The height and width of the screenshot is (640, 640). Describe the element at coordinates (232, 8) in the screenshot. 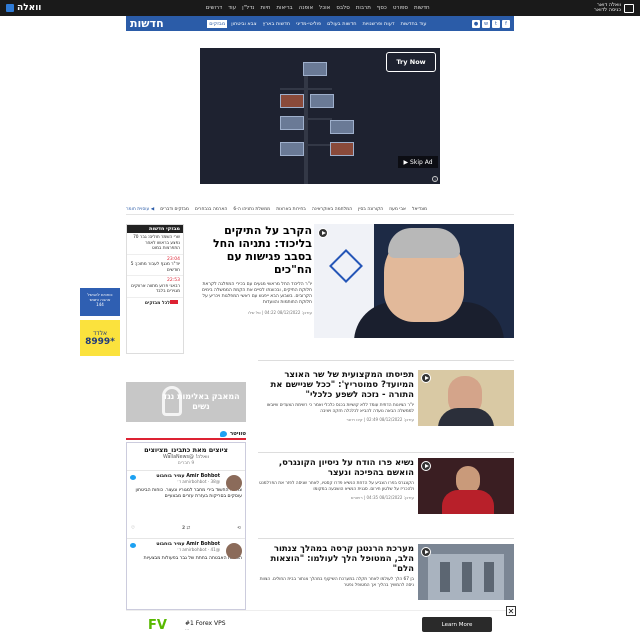

I see `nav-link-more: עוד` at that location.